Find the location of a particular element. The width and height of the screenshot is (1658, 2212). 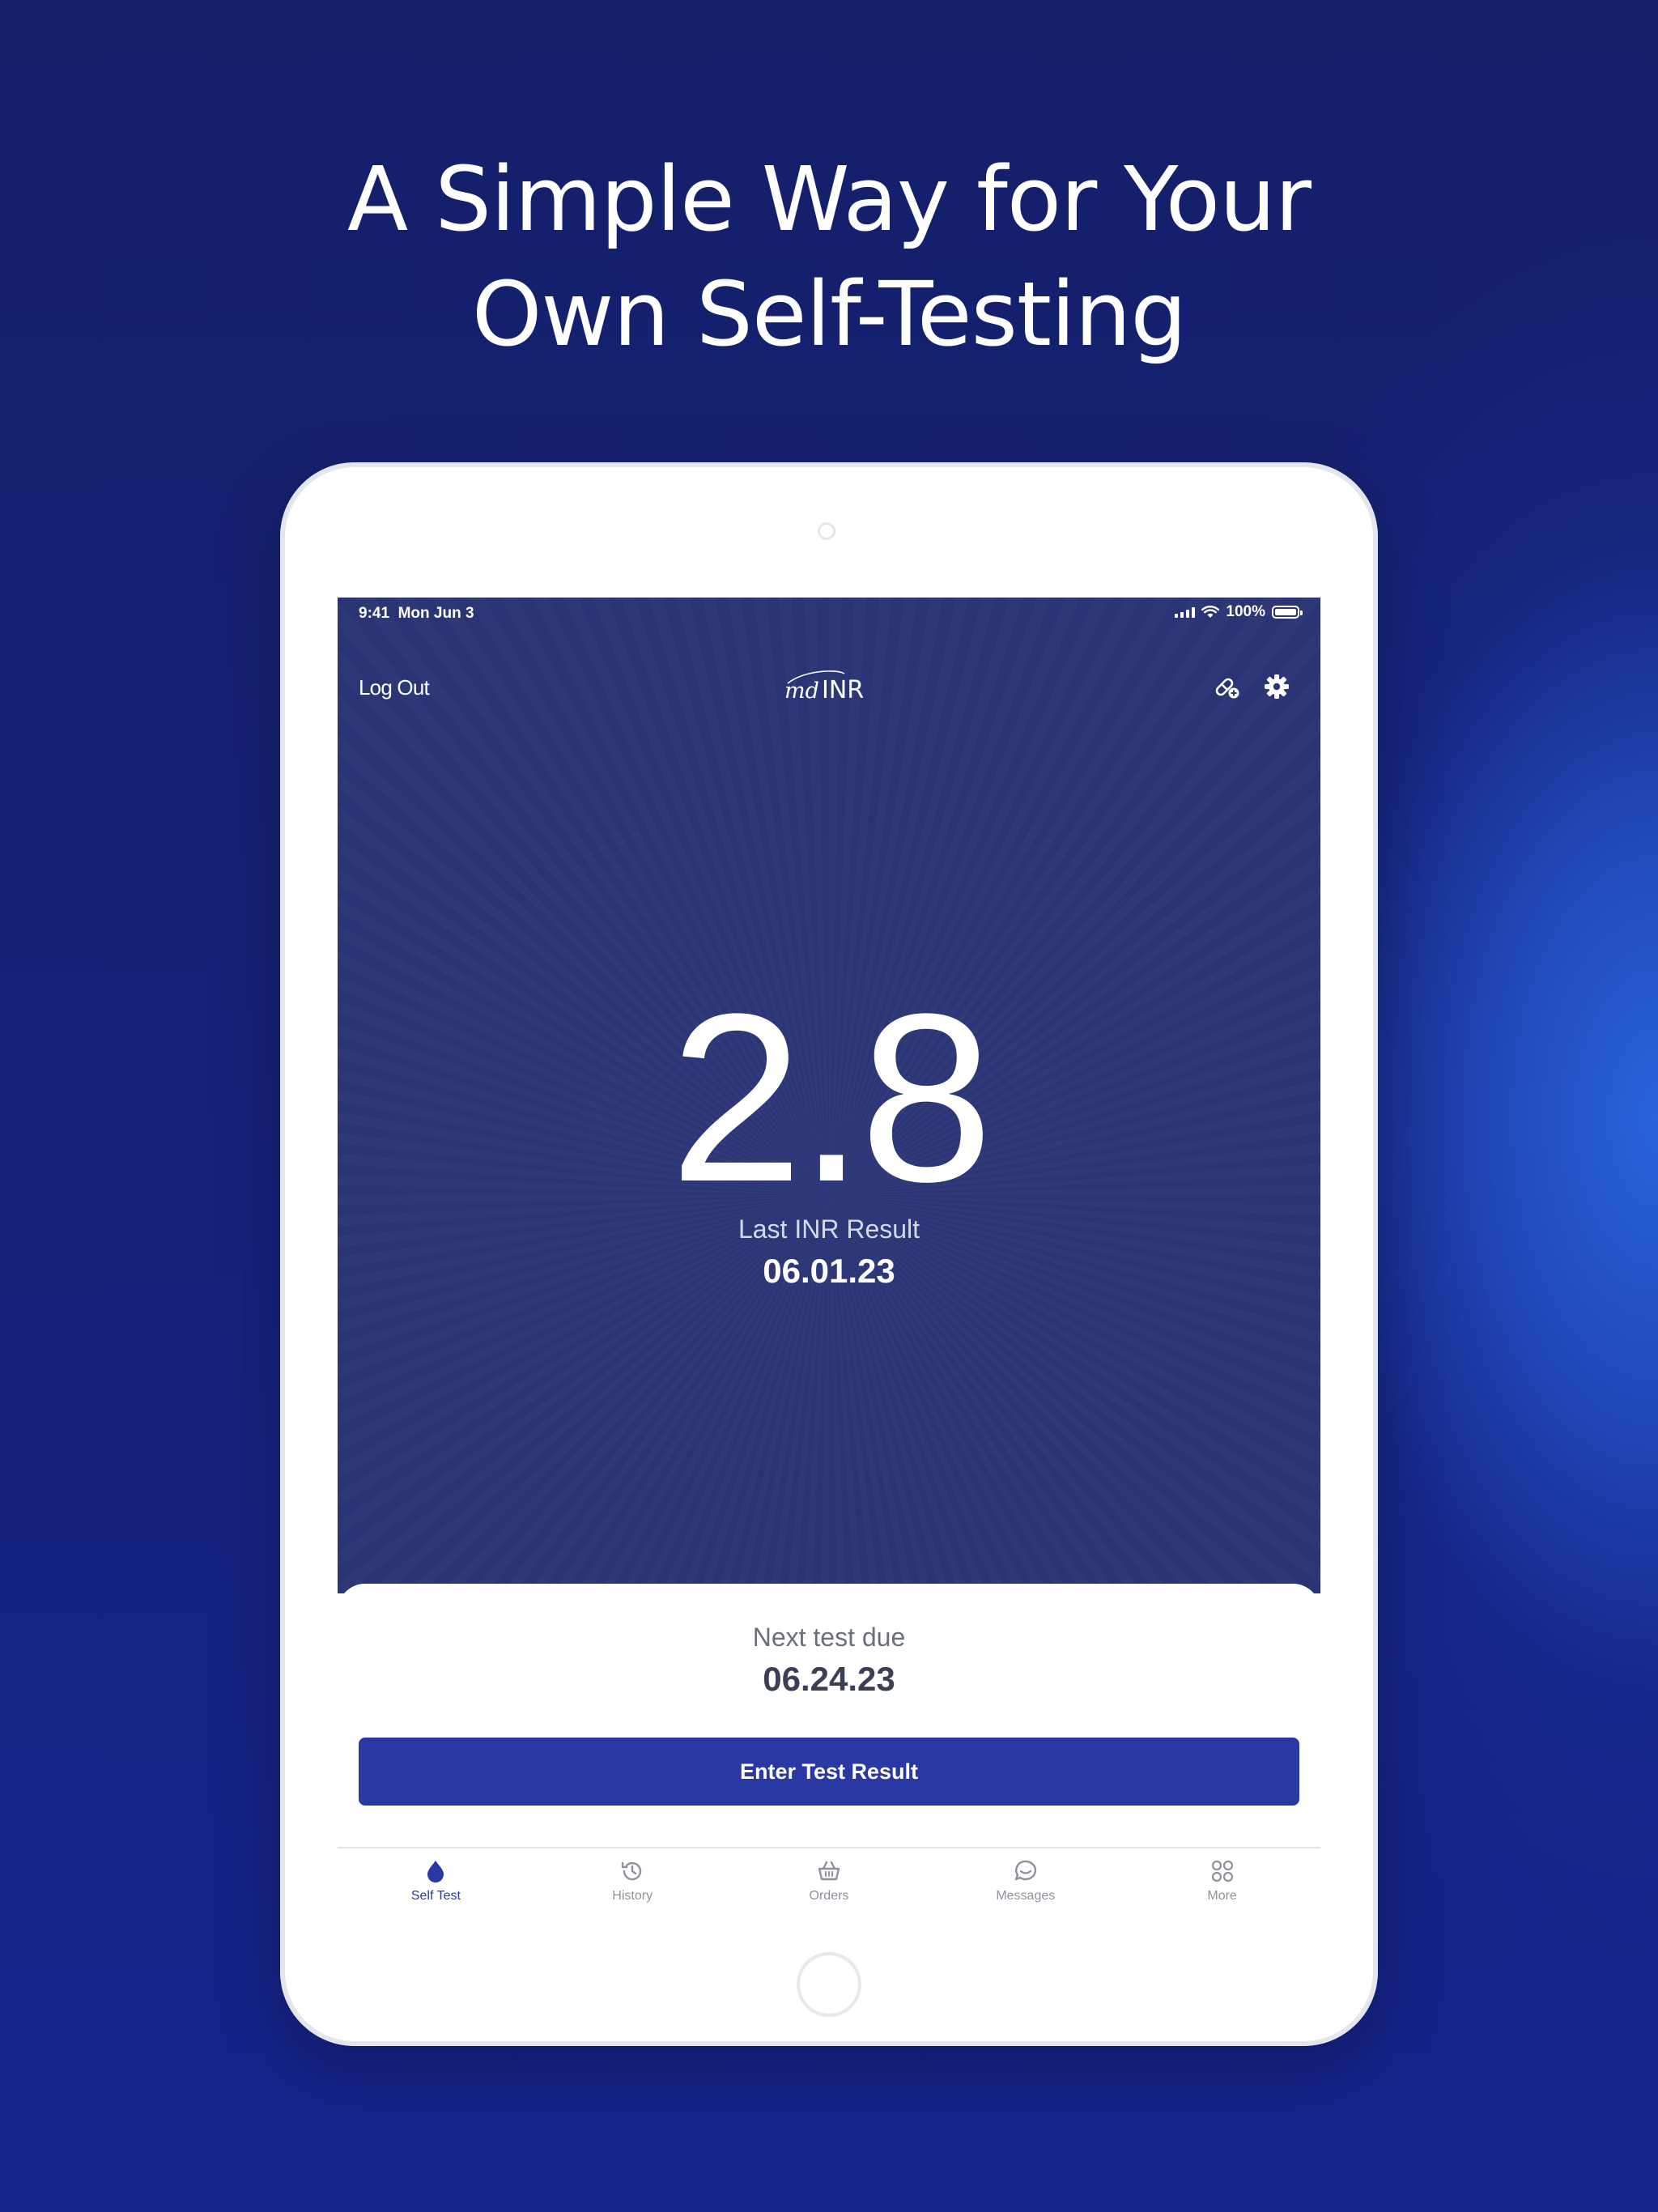

headline: A Simple Way for Your Own Self-Testing is located at coordinates (829, 257).